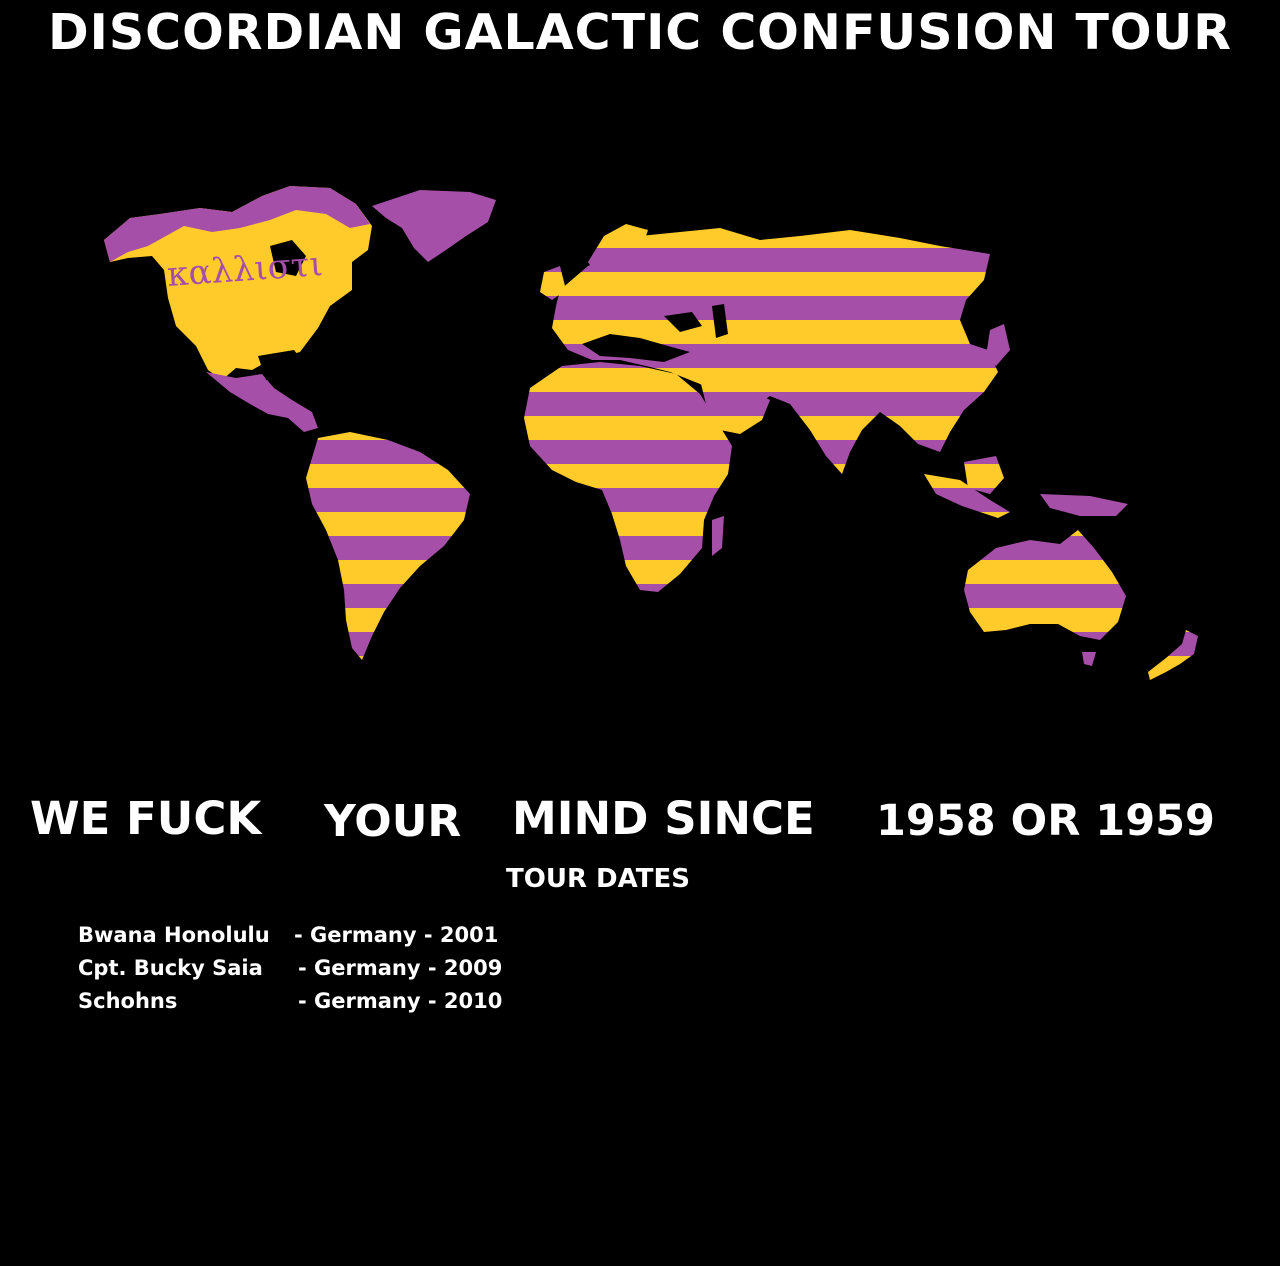  What do you see at coordinates (628, 477) in the screenshot?
I see `africa` at bounding box center [628, 477].